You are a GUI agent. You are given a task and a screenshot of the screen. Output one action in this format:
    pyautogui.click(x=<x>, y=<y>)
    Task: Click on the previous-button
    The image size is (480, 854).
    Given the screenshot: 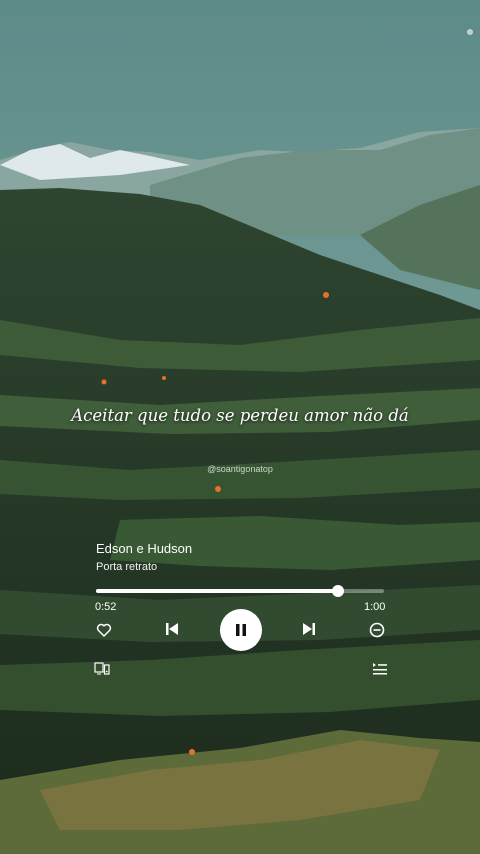 What is the action you would take?
    pyautogui.click(x=172, y=629)
    